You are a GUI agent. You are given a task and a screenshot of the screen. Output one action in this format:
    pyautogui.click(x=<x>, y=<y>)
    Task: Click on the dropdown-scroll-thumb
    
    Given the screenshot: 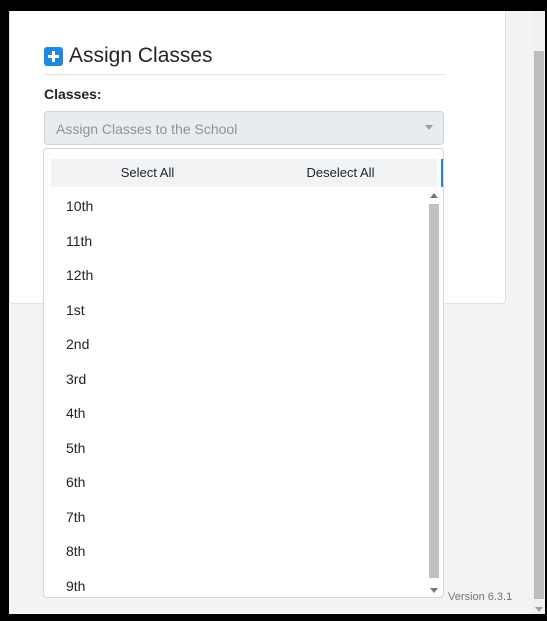 What is the action you would take?
    pyautogui.click(x=434, y=391)
    